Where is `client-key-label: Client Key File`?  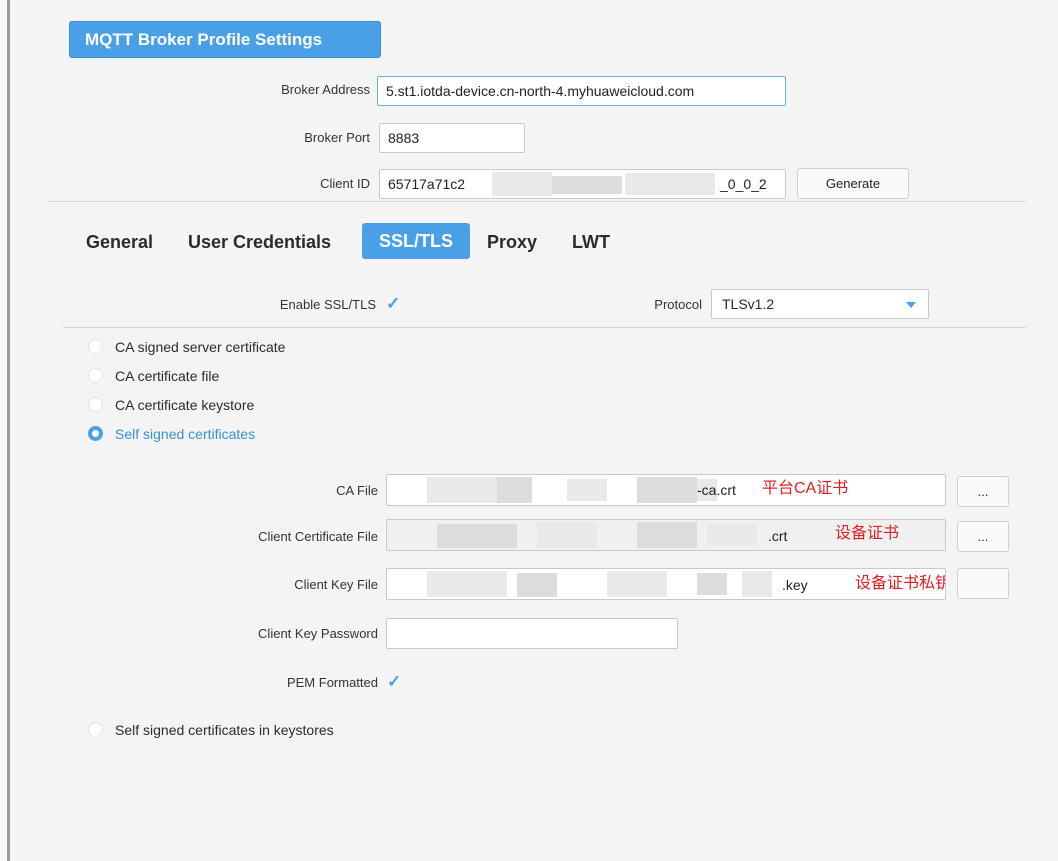 client-key-label: Client Key File is located at coordinates (336, 584).